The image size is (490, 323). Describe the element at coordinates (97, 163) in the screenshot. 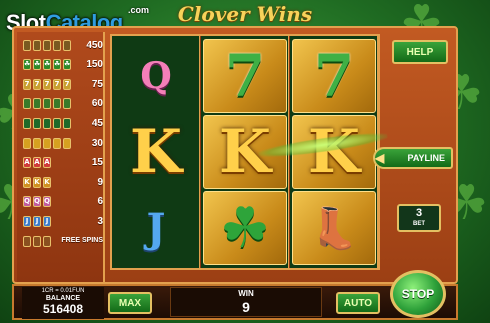

I see `paytable-value: 15` at that location.